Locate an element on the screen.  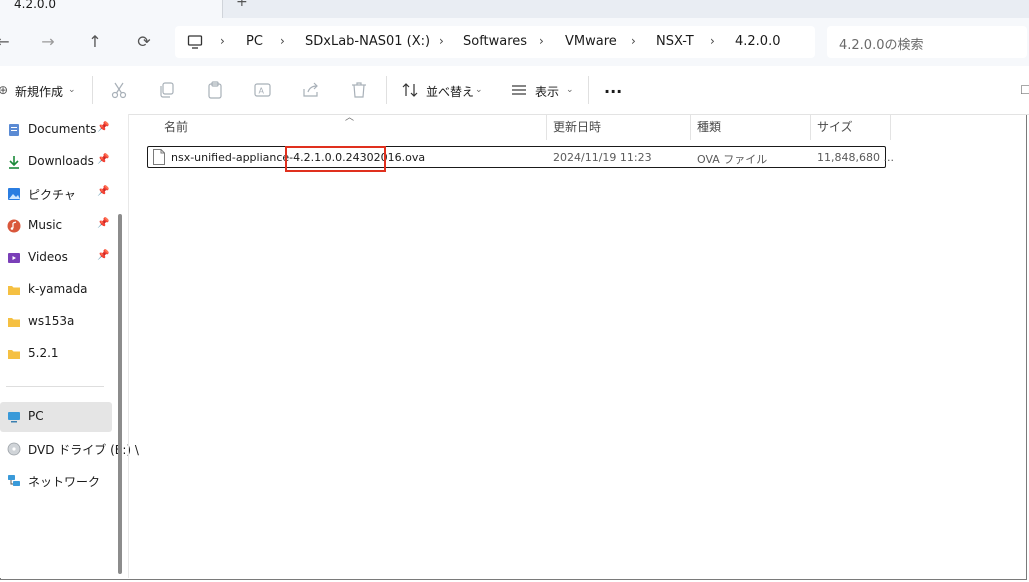
up-button: ↑ is located at coordinates (95, 42).